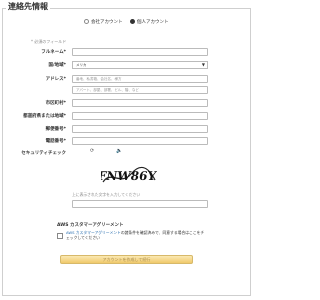  Describe the element at coordinates (53, 52) in the screenshot. I see `full-name-label: フルネーム*` at that location.